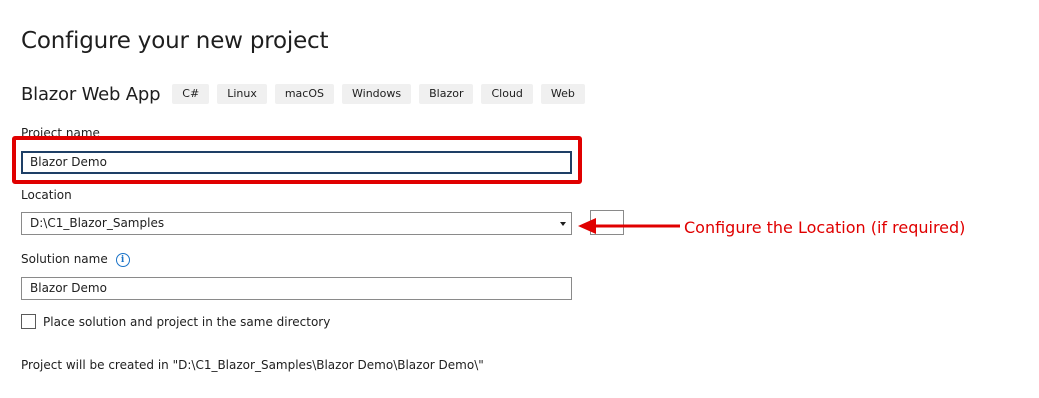  Describe the element at coordinates (304, 94) in the screenshot. I see `tag-macos: macOS` at that location.